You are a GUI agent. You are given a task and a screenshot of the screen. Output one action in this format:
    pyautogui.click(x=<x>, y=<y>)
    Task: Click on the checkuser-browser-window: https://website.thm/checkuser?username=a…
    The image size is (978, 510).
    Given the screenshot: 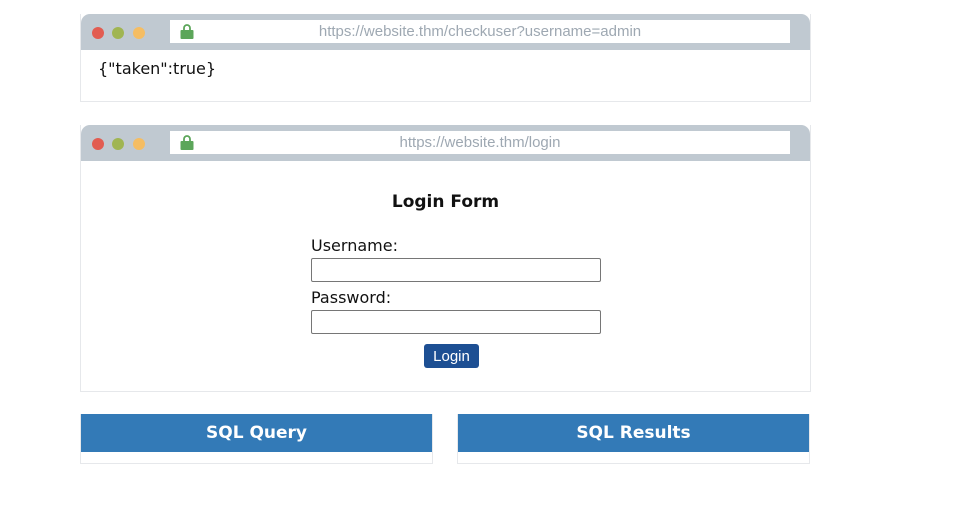 What is the action you would take?
    pyautogui.click(x=445, y=58)
    